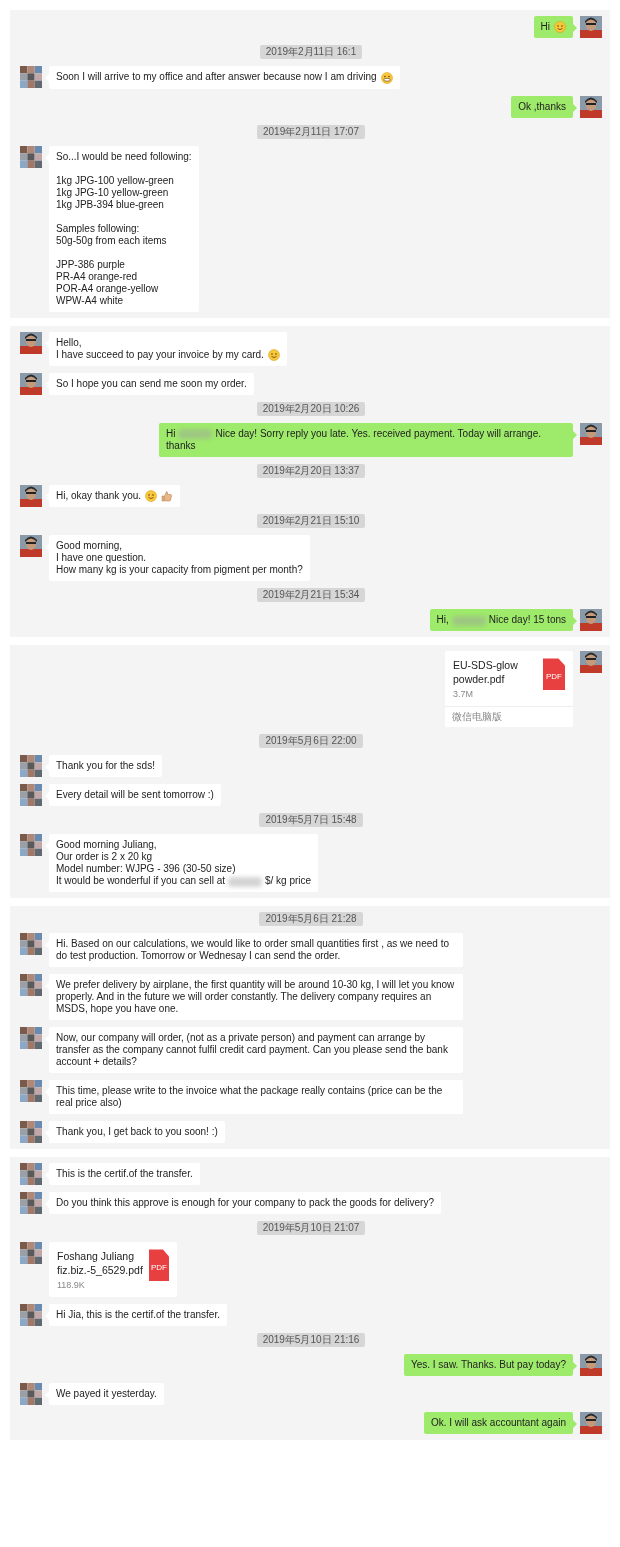 The width and height of the screenshot is (620, 1547). What do you see at coordinates (311, 741) in the screenshot?
I see `timestamp: 2019年5月6日 22:00` at bounding box center [311, 741].